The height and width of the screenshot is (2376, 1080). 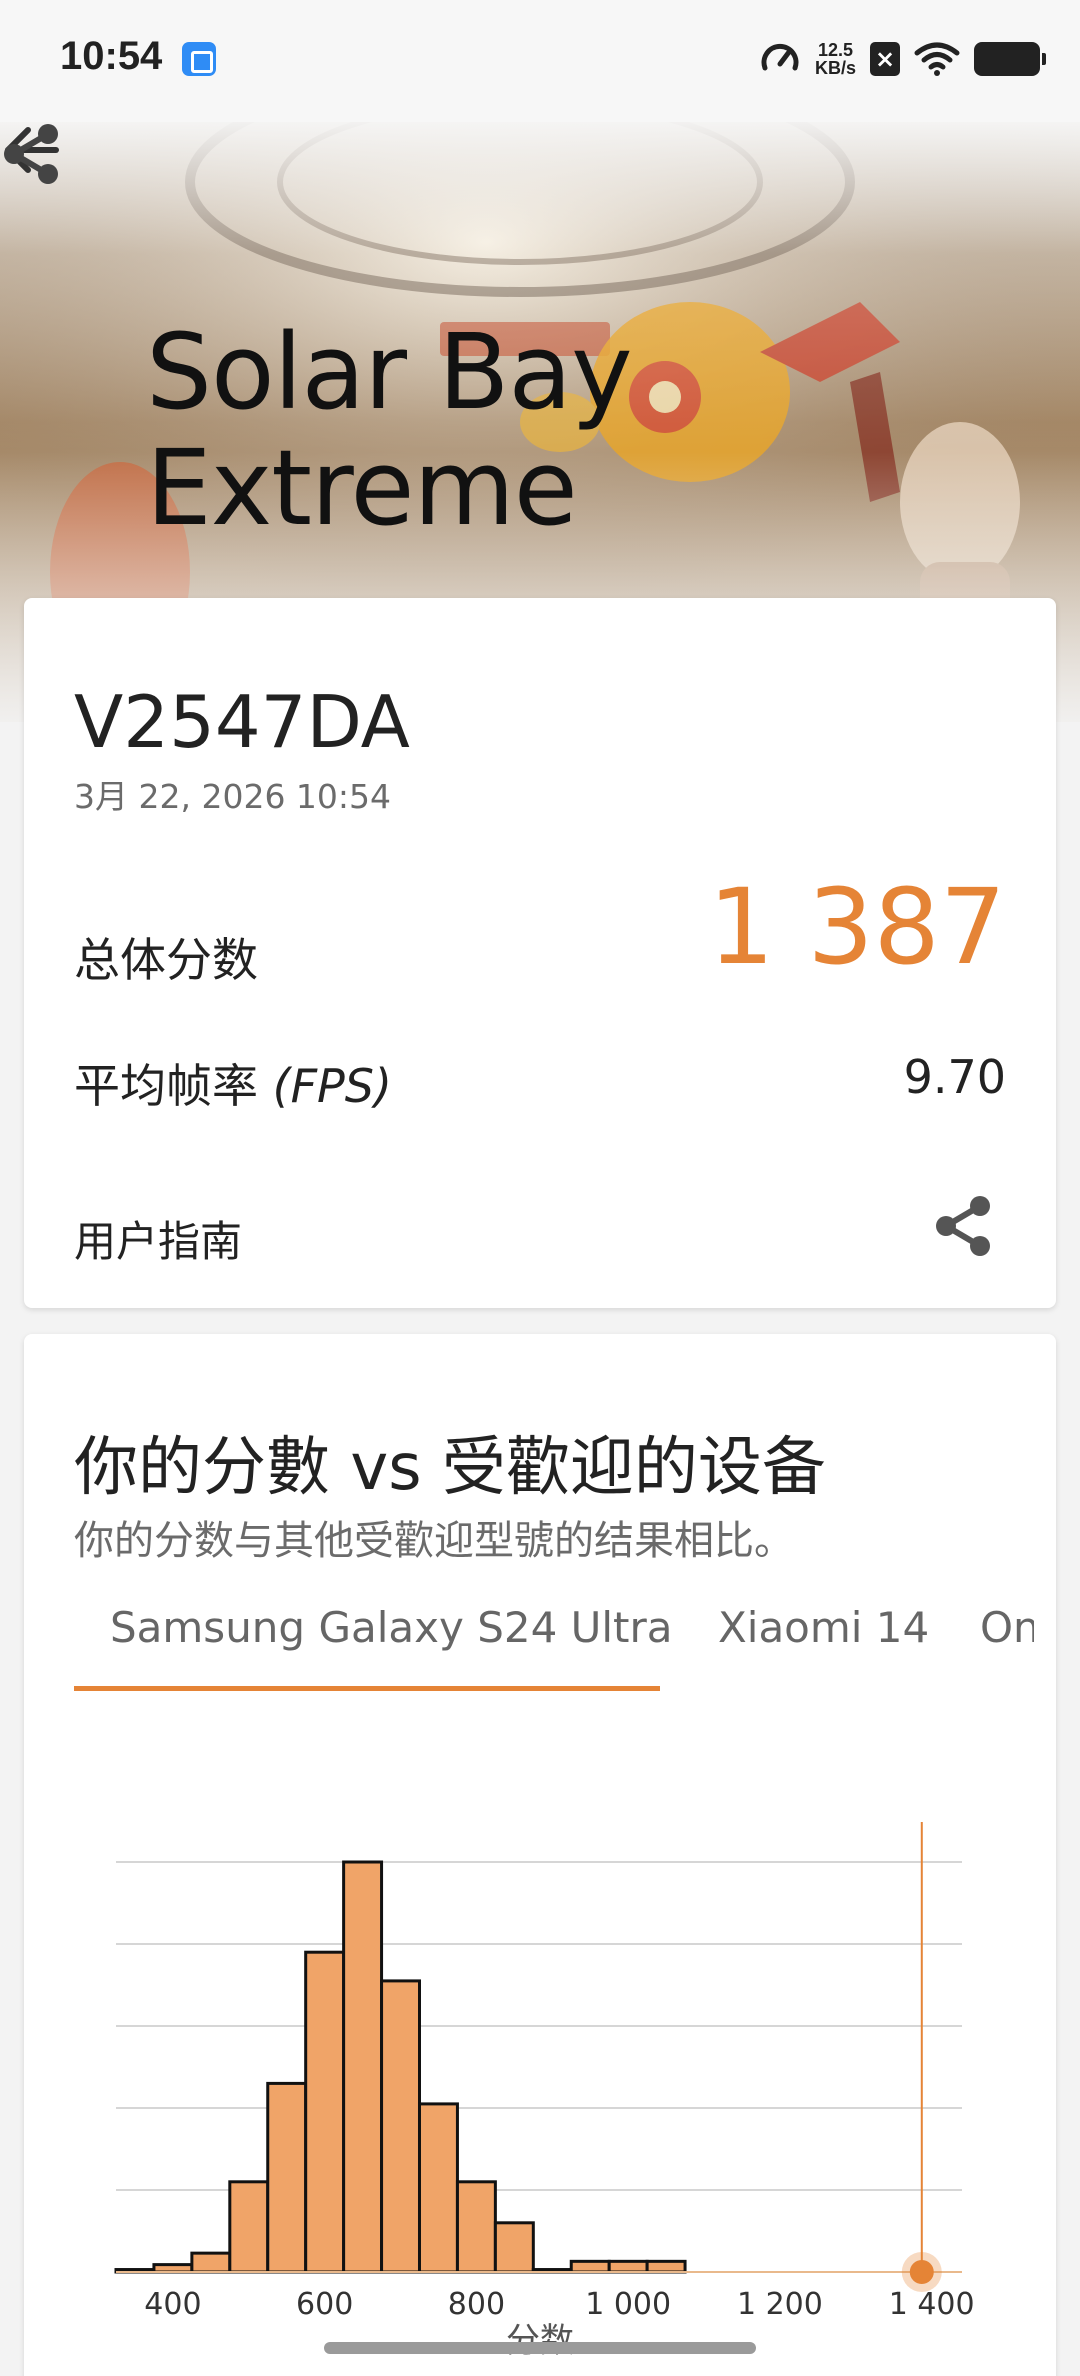 I want to click on network-speed-unit: KB/s, so click(x=835, y=68).